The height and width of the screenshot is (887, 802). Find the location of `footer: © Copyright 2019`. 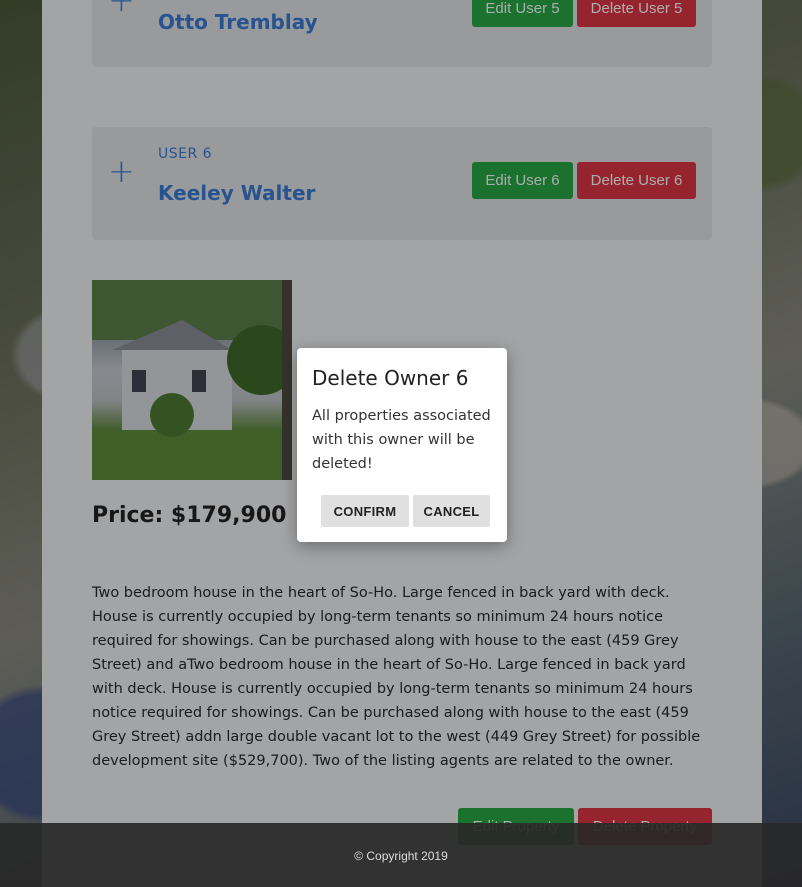

footer: © Copyright 2019 is located at coordinates (401, 855).